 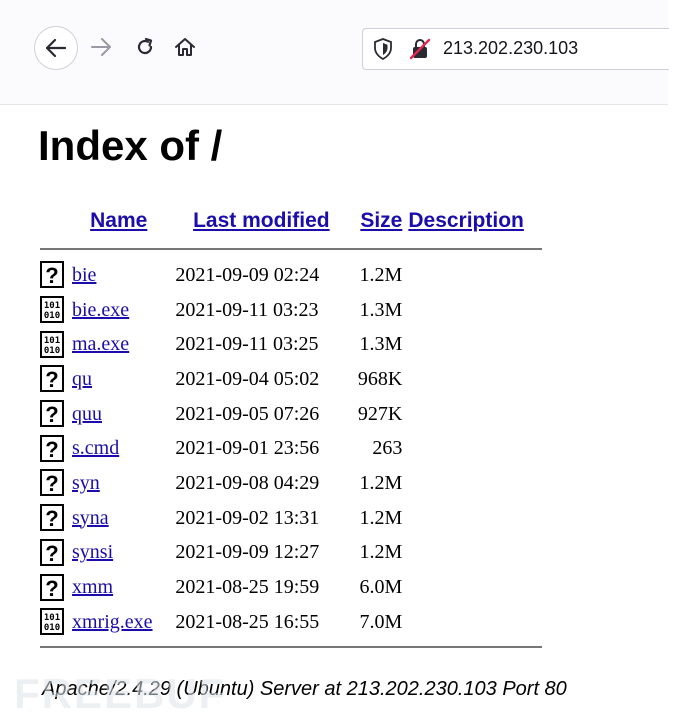 I want to click on file-row: ? qu 2021-09-04 05:02 968K, so click(x=291, y=379).